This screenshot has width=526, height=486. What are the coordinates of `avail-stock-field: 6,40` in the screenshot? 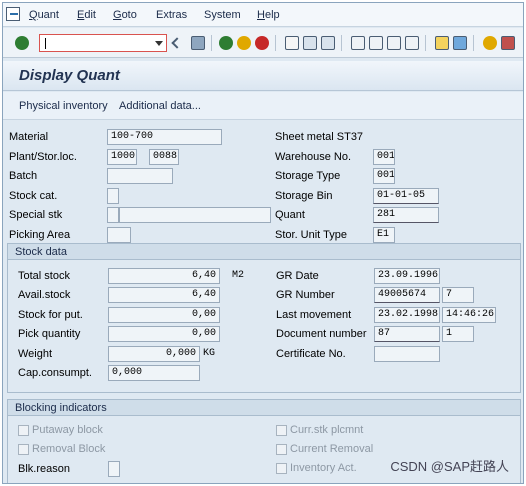 It's located at (164, 295).